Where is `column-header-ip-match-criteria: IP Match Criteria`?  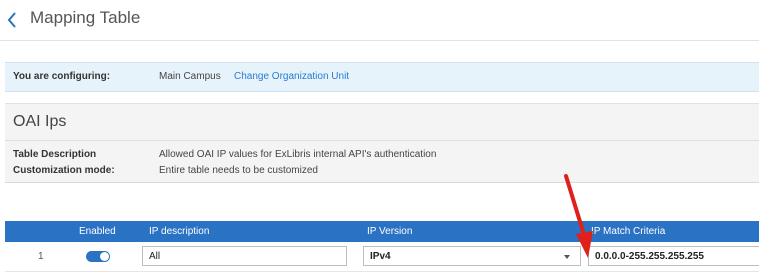
column-header-ip-match-criteria: IP Match Criteria is located at coordinates (628, 231).